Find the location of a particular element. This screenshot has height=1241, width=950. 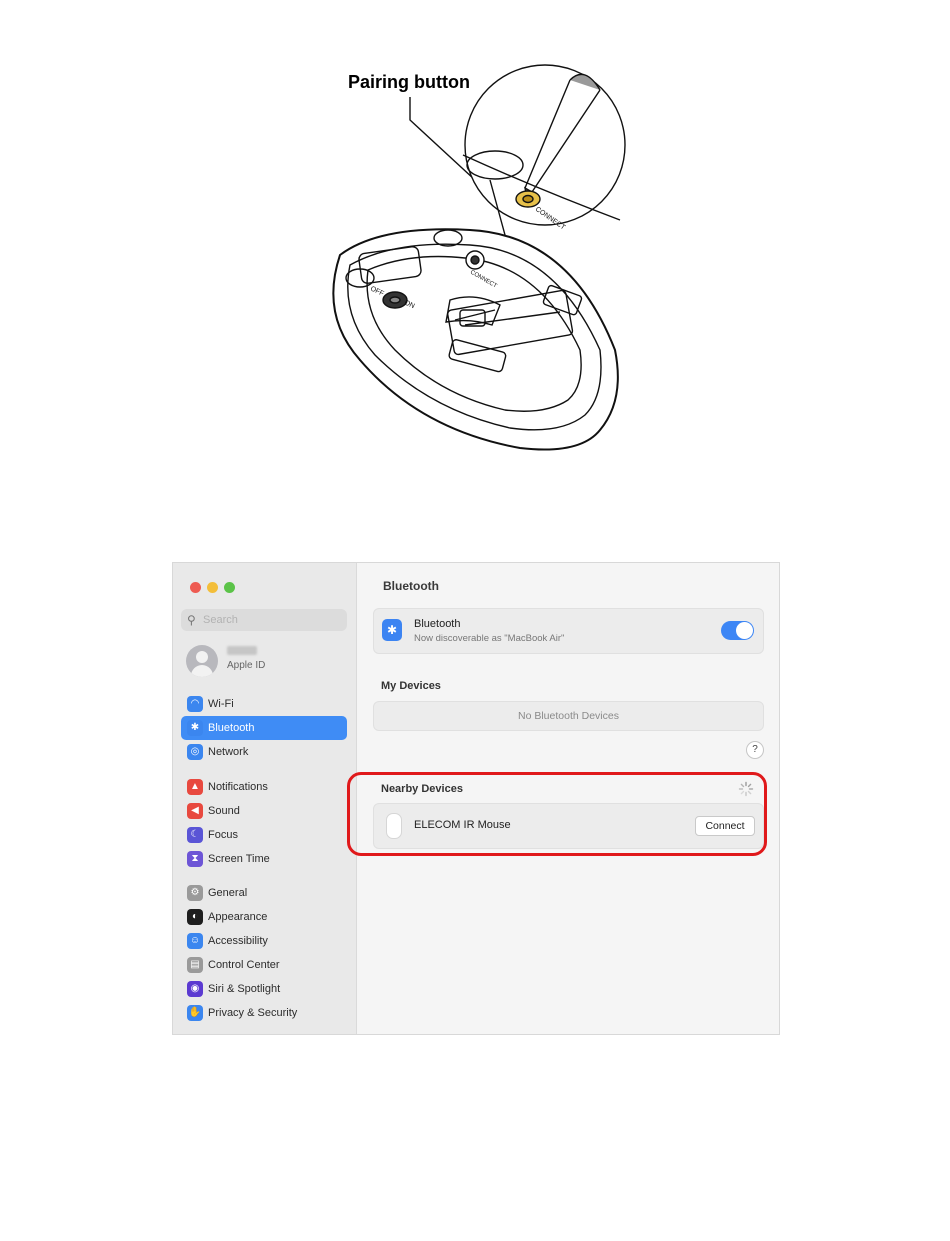

sidebar-item-network: ◎ Network is located at coordinates (264, 752).